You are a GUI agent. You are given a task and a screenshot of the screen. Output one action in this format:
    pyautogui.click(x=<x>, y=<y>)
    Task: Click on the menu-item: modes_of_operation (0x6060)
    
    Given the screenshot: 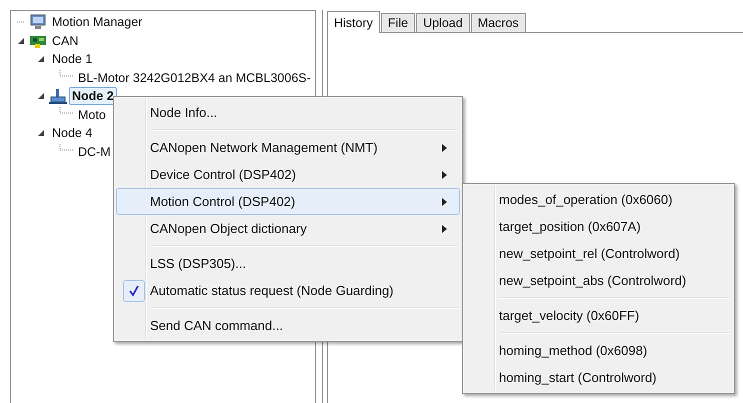 What is the action you would take?
    pyautogui.click(x=598, y=199)
    